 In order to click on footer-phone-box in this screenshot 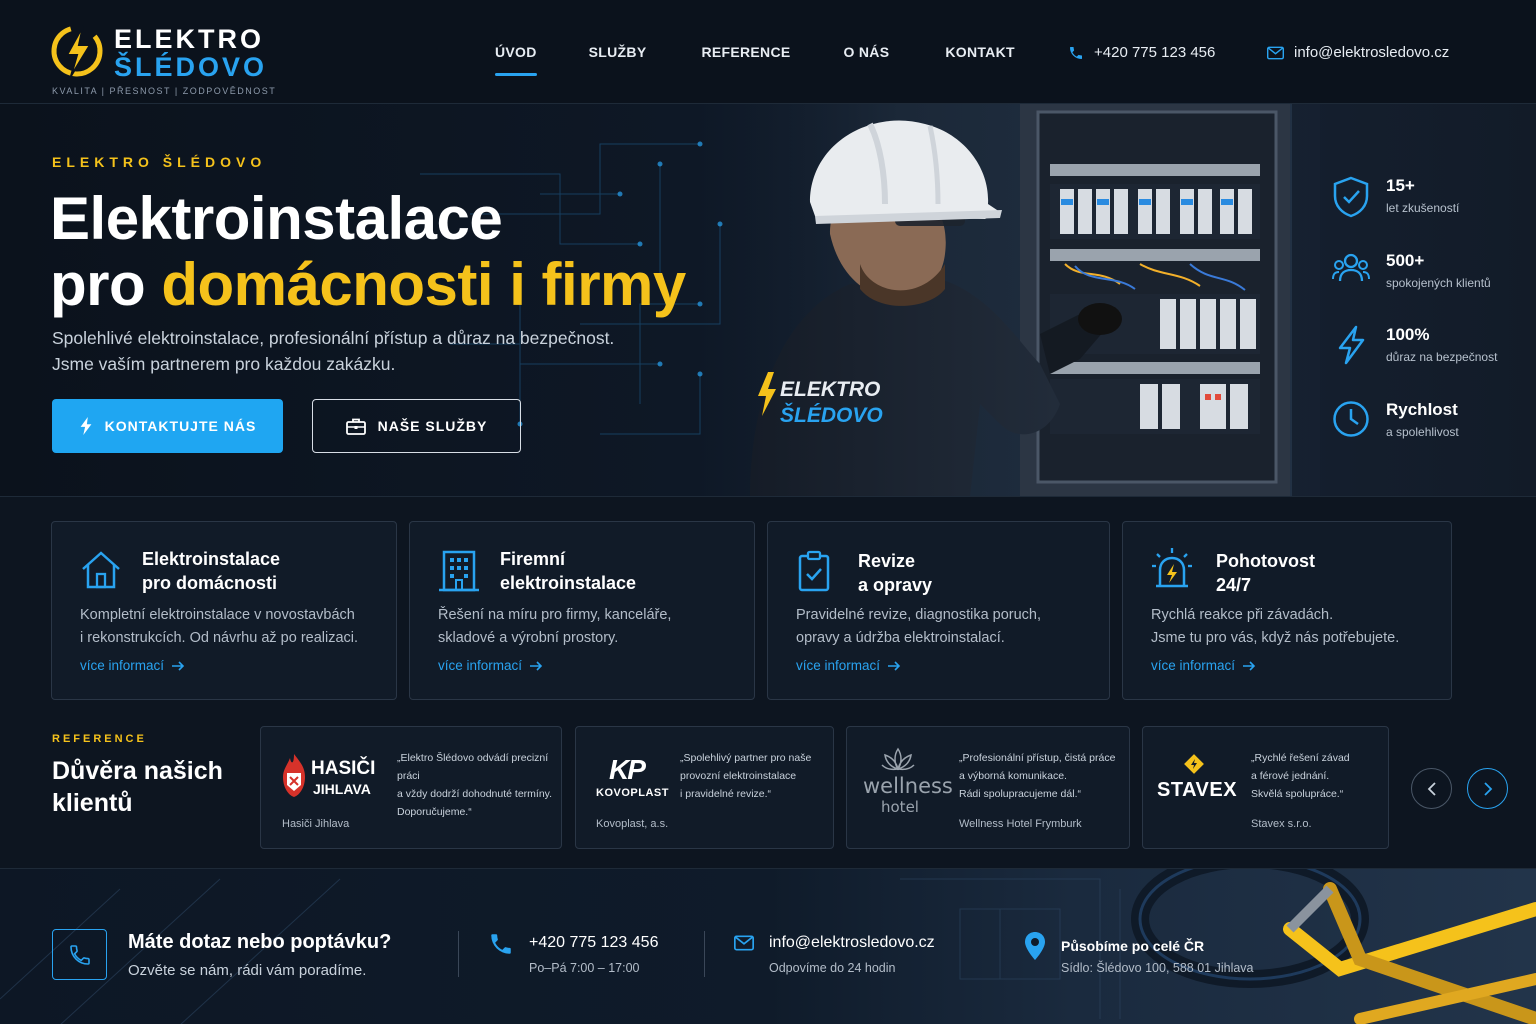, I will do `click(79, 954)`.